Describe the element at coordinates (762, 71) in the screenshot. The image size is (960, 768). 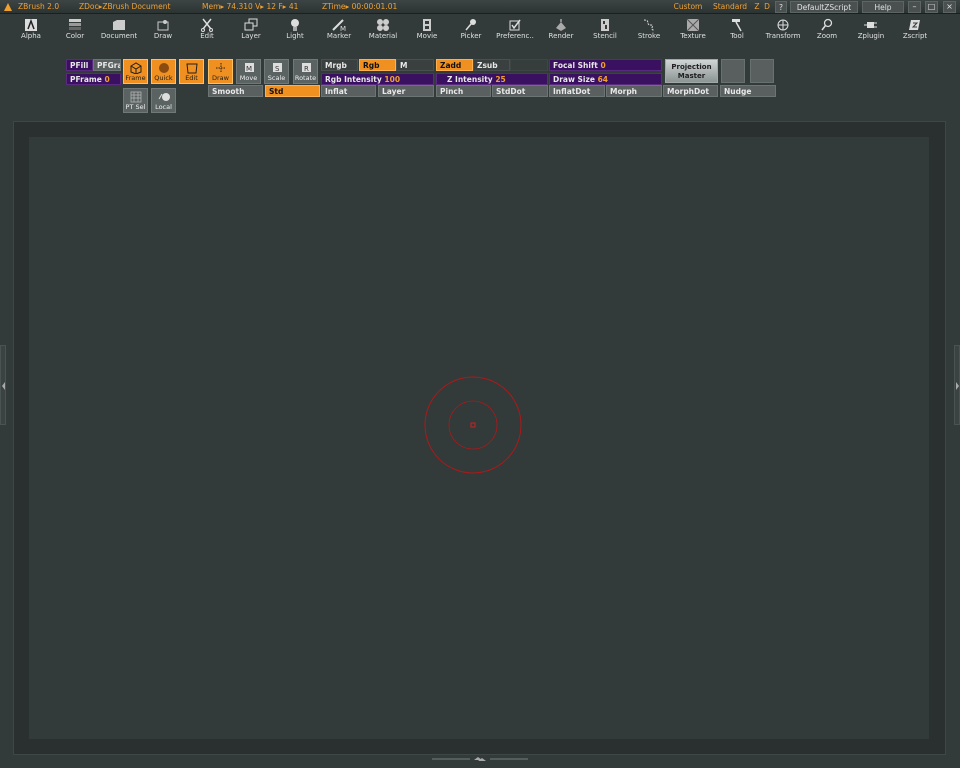
I see `zmapper-button` at that location.